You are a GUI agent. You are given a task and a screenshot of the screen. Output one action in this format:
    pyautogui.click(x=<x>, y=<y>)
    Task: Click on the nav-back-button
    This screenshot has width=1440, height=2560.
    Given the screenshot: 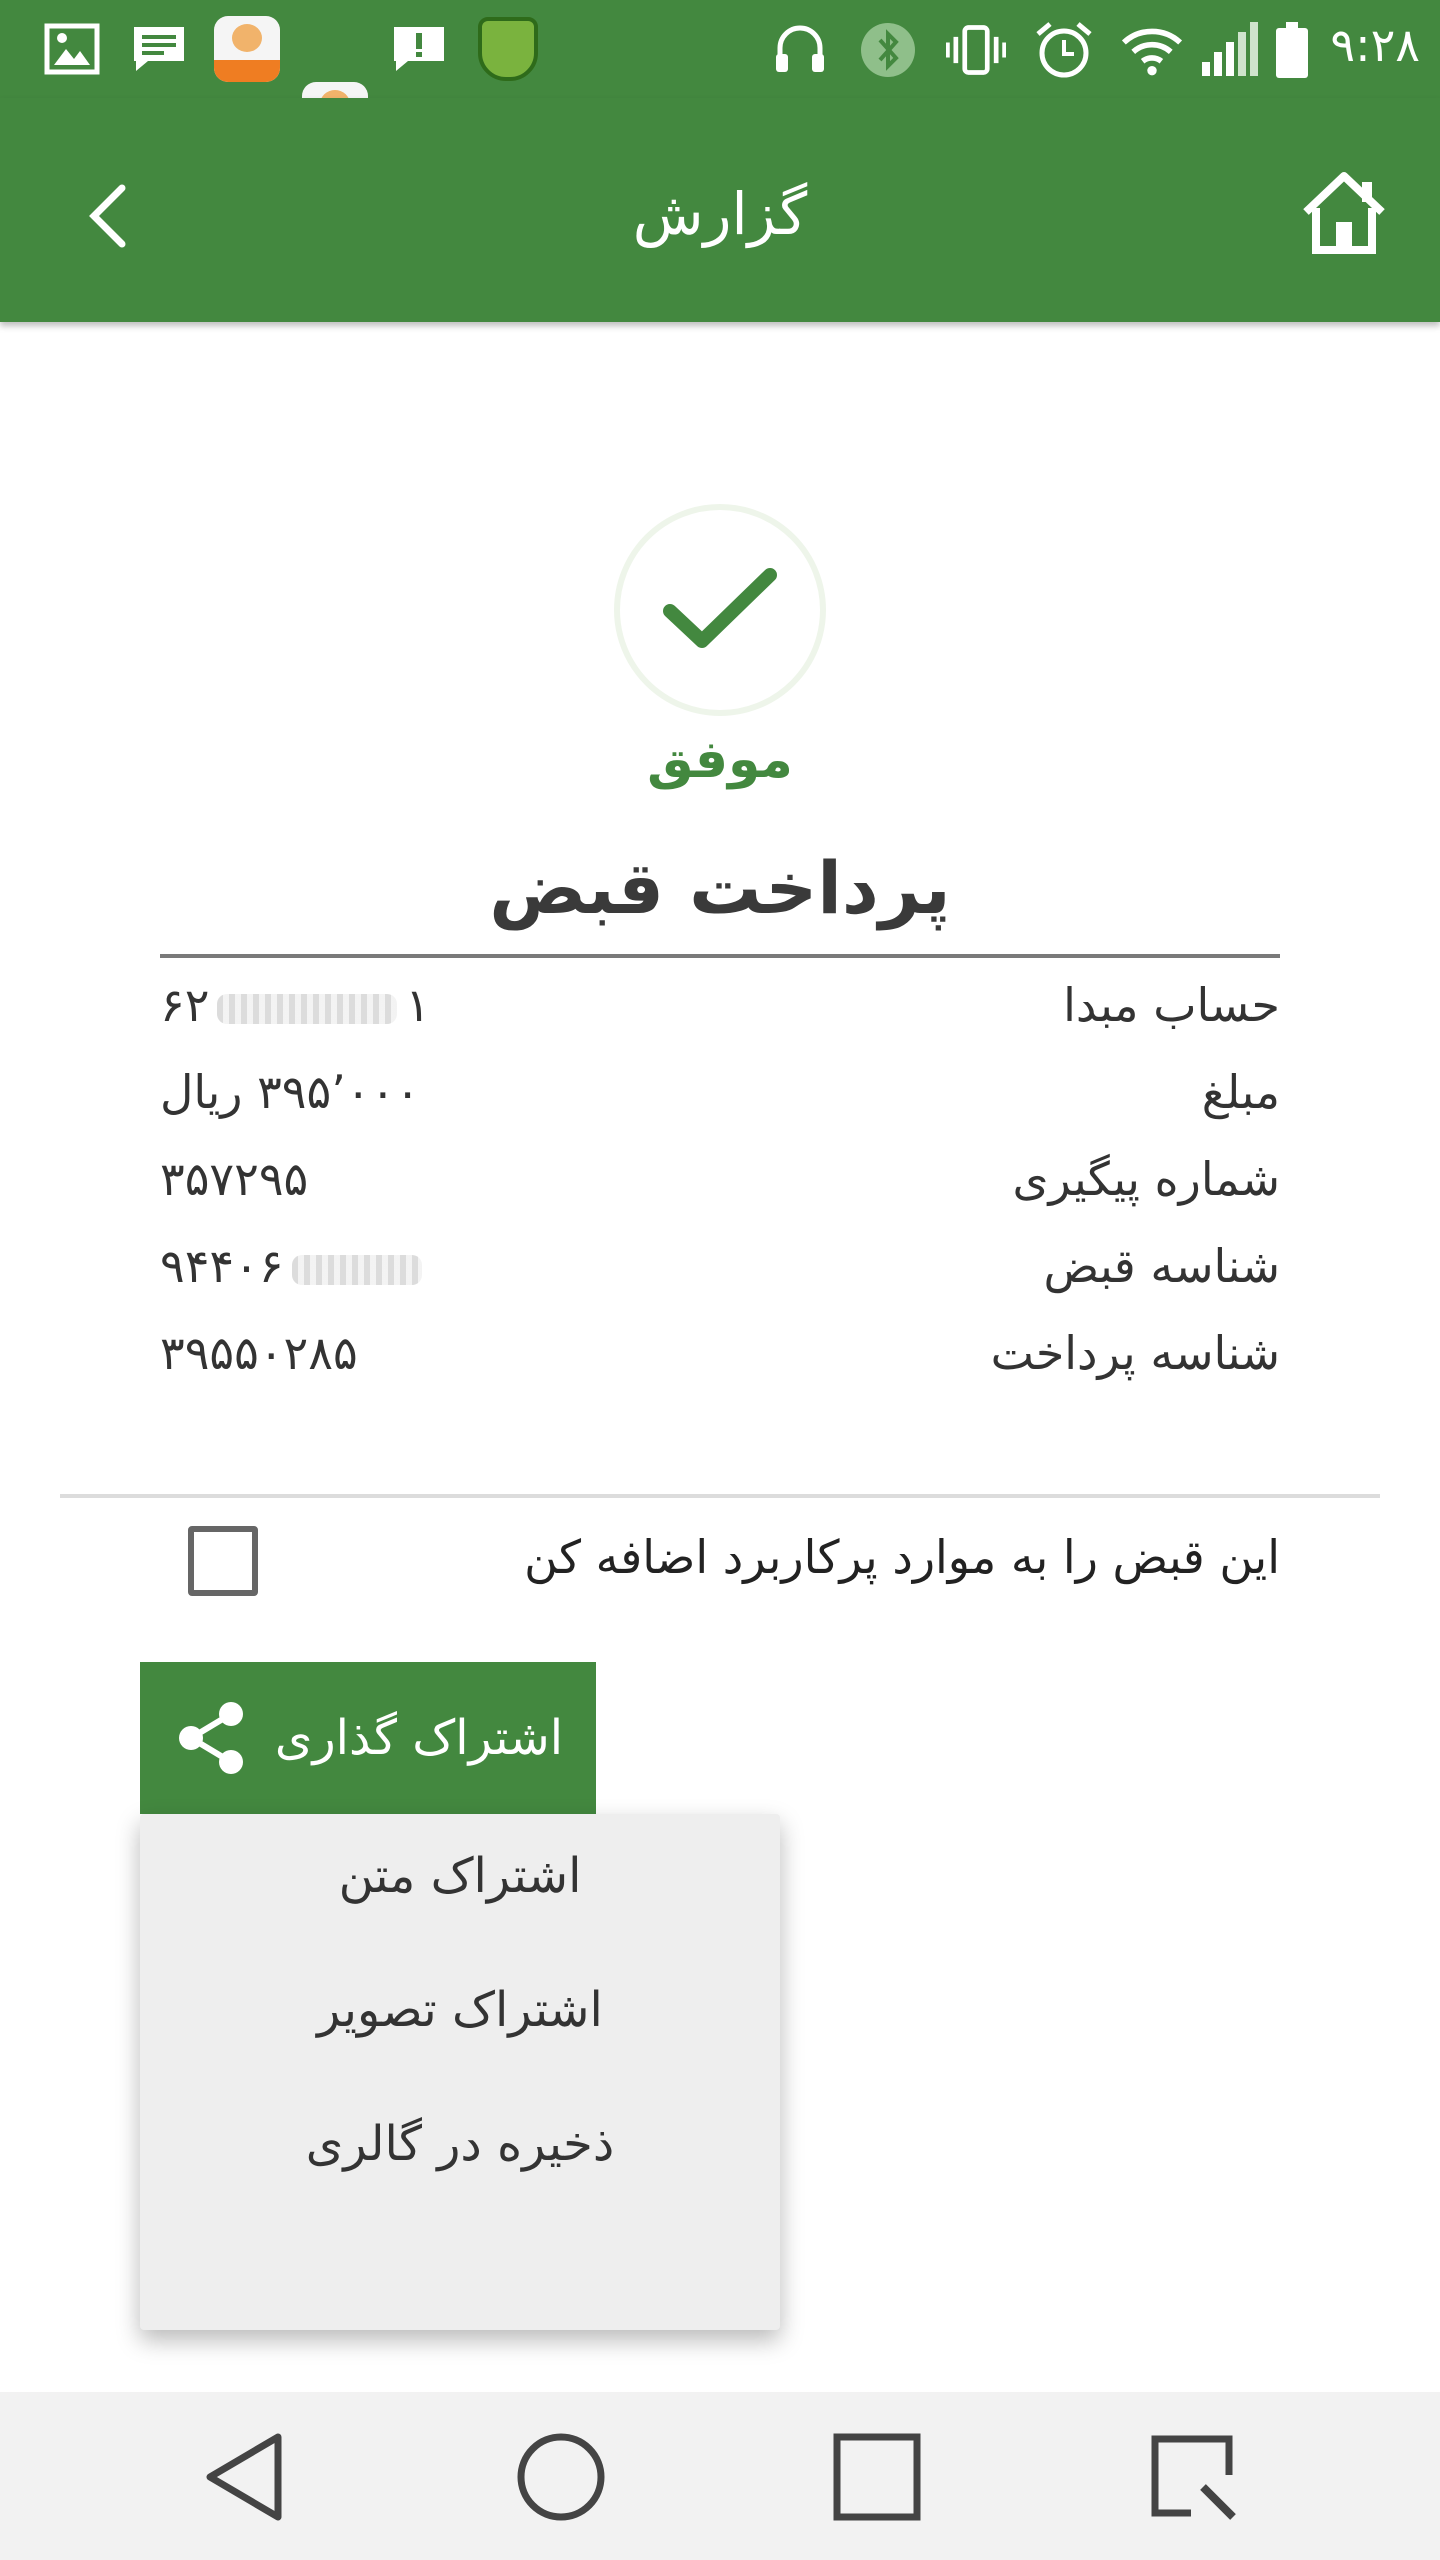 What is the action you would take?
    pyautogui.click(x=245, y=2477)
    